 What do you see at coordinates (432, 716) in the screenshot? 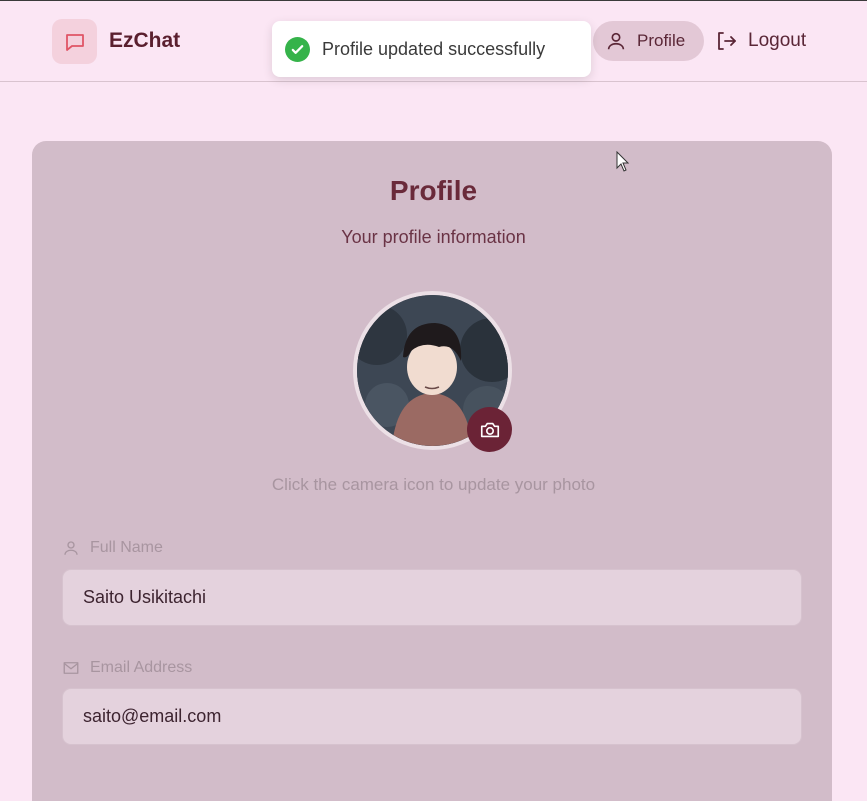
I see `email-field: saito@email.com` at bounding box center [432, 716].